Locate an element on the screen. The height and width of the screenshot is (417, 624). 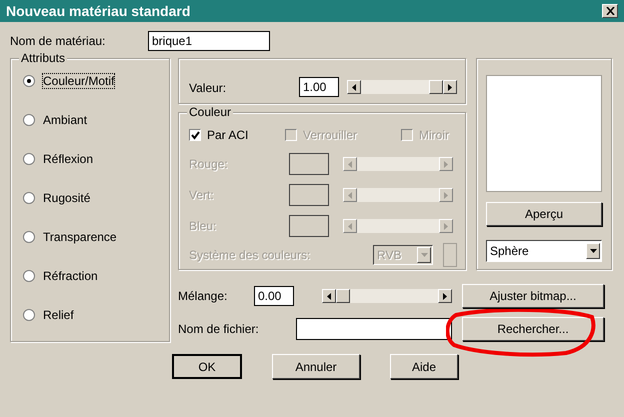
file-name-field is located at coordinates (374, 329).